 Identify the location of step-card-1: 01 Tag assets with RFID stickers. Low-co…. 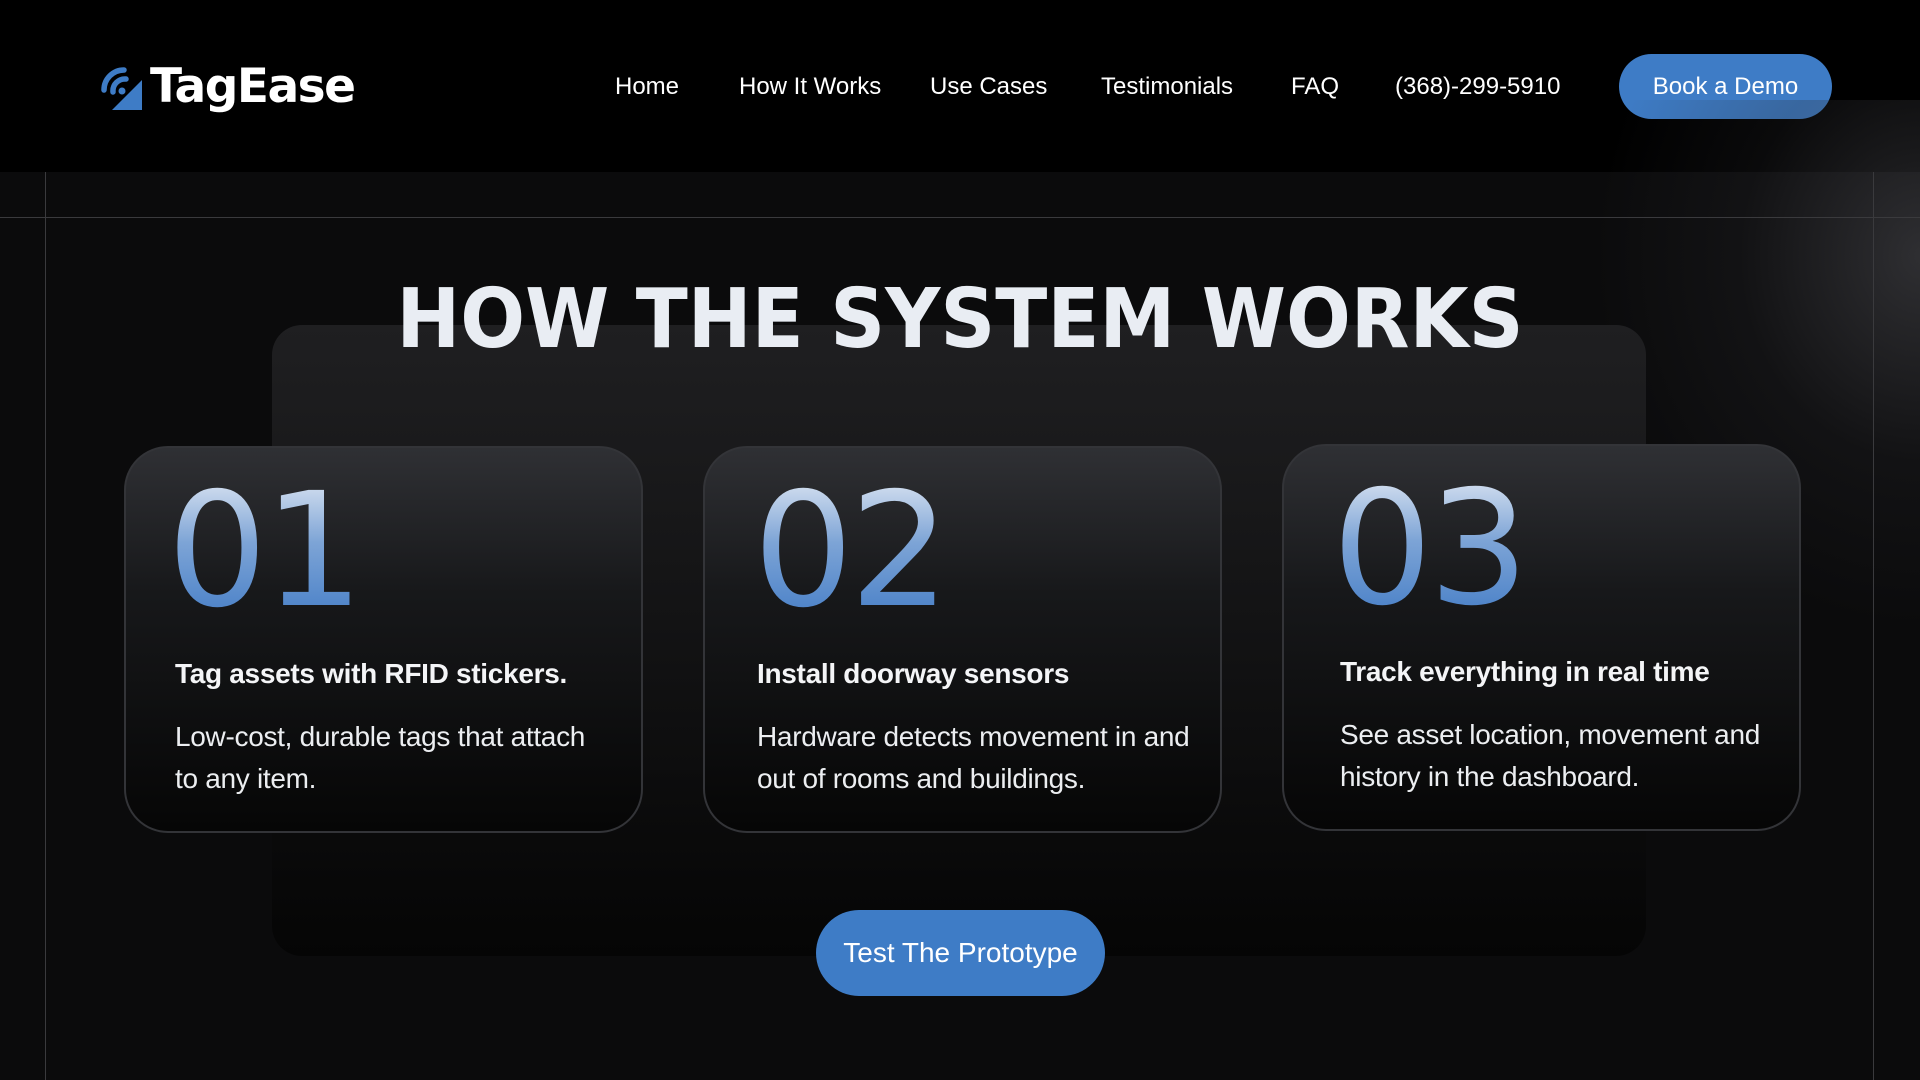
(383, 639).